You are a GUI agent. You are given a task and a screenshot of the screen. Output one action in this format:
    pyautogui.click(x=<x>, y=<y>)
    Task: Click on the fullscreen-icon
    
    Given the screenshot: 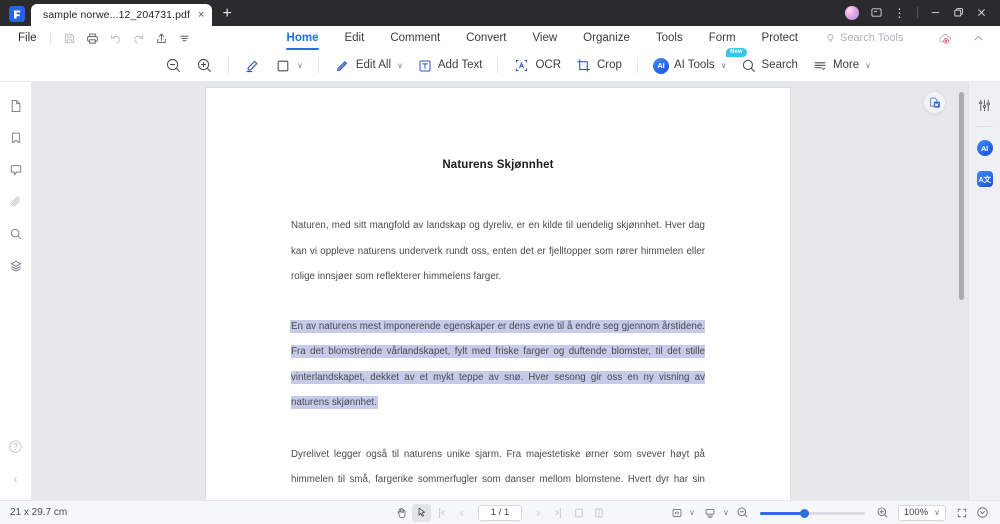 What is the action you would take?
    pyautogui.click(x=961, y=513)
    